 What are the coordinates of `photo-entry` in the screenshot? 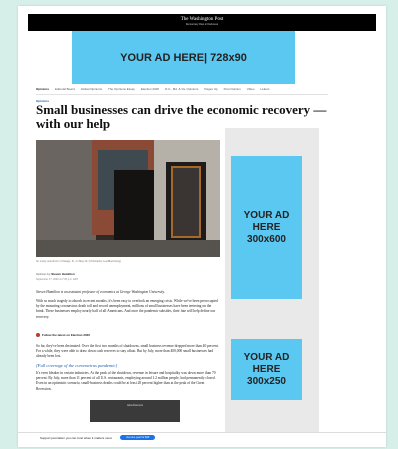 It's located at (134, 206).